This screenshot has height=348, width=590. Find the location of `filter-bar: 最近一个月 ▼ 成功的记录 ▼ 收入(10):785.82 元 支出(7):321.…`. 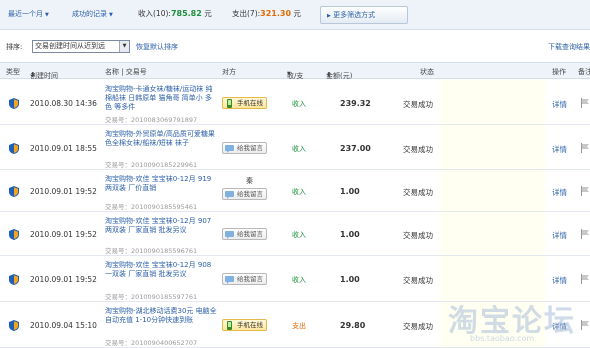

filter-bar: 最近一个月 ▼ 成功的记录 ▼ 收入(10):785.82 元 支出(7):321.… is located at coordinates (295, 15).